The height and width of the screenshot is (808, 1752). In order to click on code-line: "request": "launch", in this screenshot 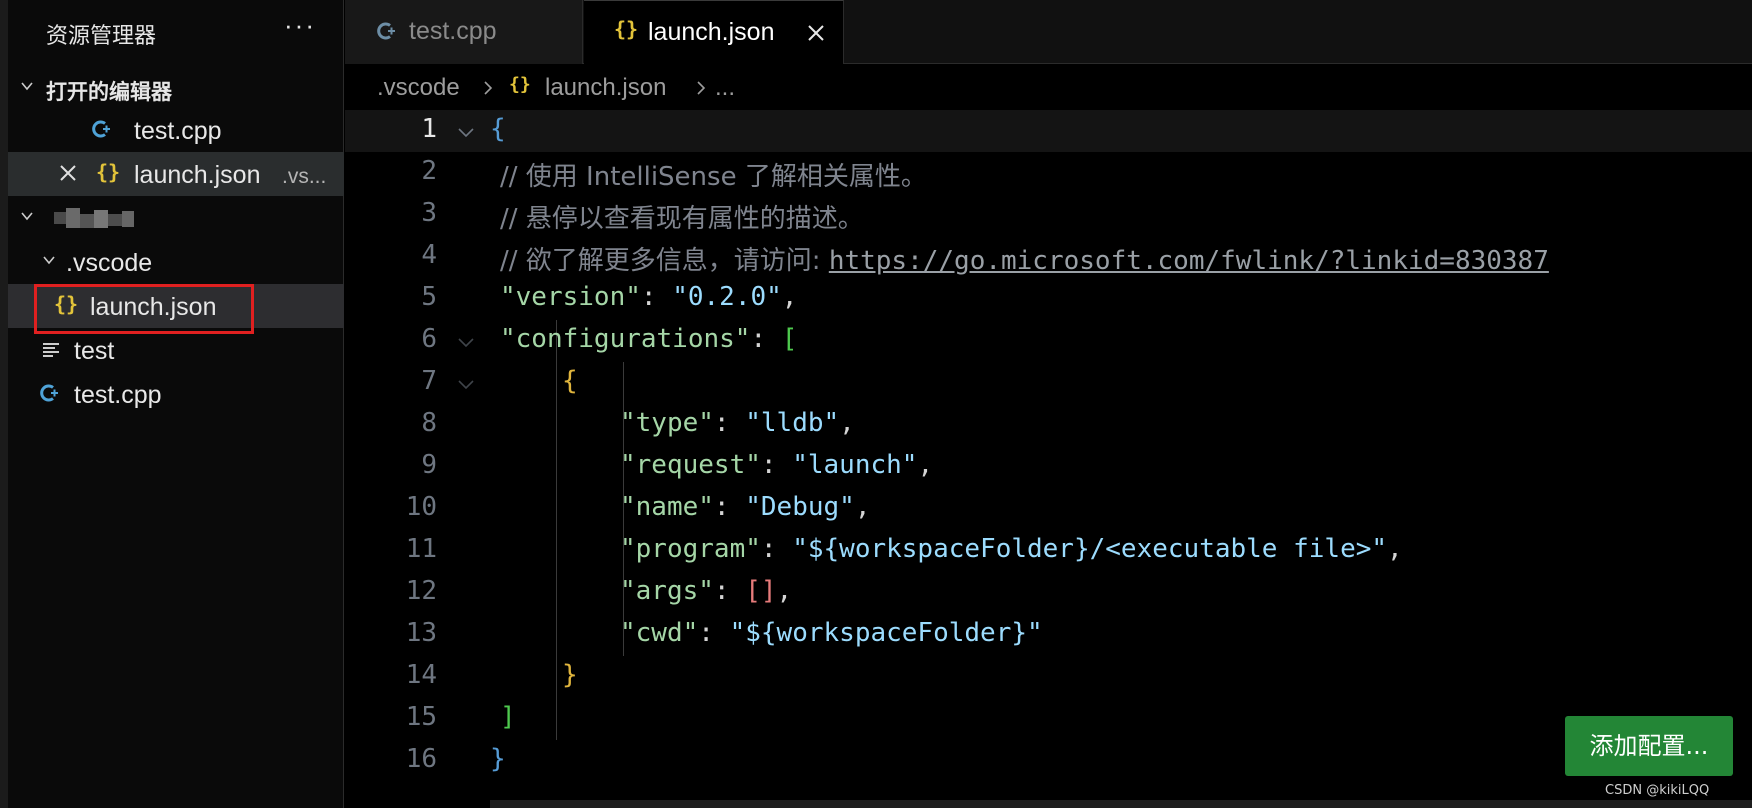, I will do `click(777, 465)`.